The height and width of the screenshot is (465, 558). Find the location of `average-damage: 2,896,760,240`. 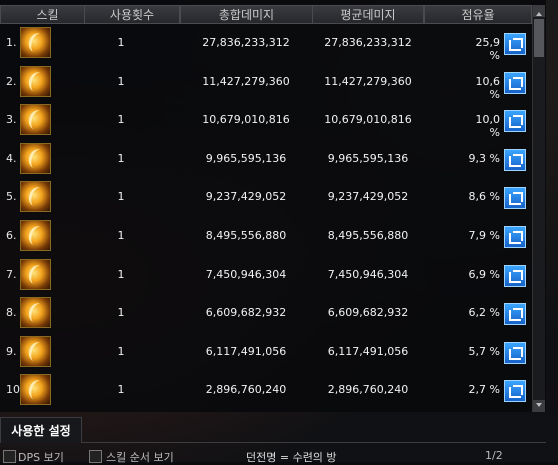

average-damage: 2,896,760,240 is located at coordinates (368, 390).